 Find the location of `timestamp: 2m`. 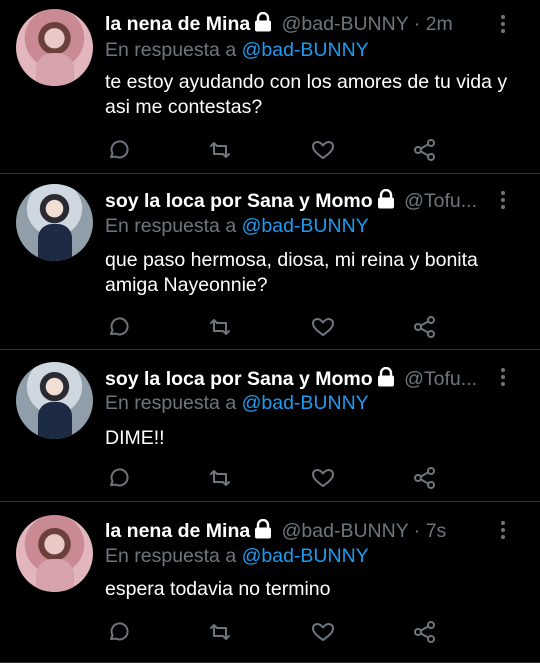

timestamp: 2m is located at coordinates (439, 24).